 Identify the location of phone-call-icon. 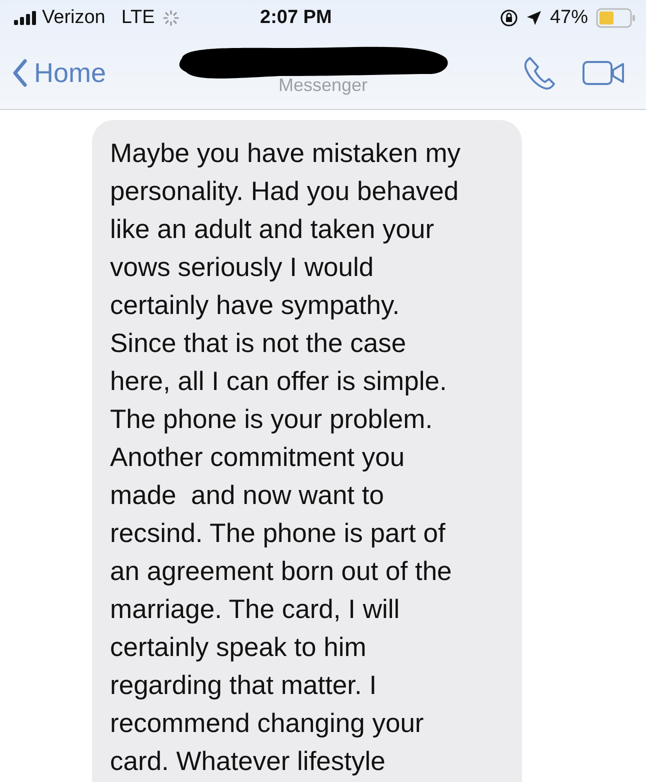
(540, 73).